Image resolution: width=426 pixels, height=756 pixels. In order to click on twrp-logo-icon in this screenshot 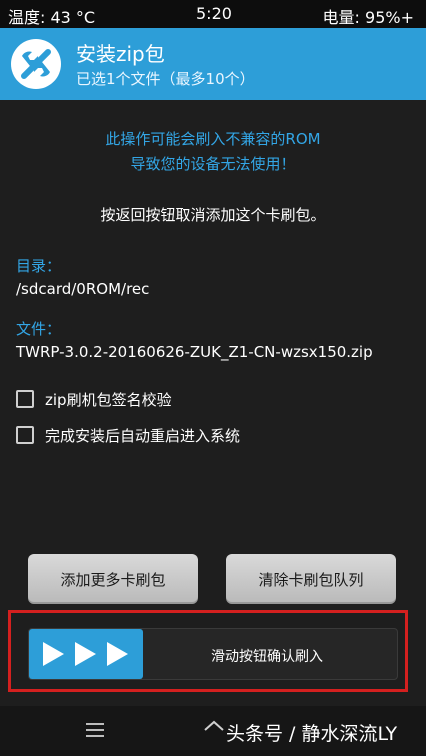, I will do `click(36, 64)`.